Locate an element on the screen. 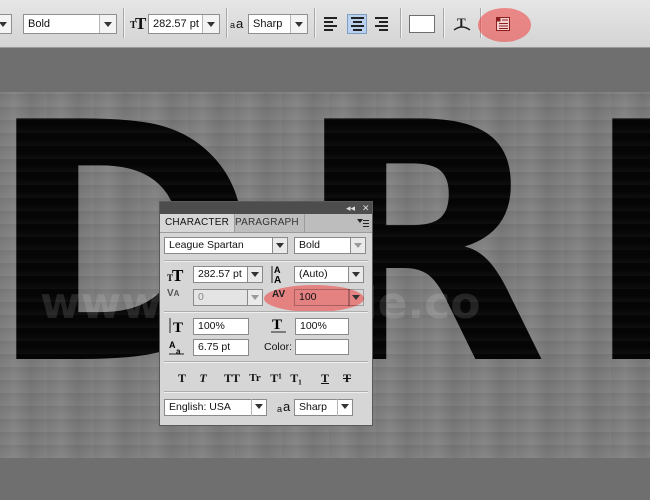  font-style-value: Bold is located at coordinates (39, 24).